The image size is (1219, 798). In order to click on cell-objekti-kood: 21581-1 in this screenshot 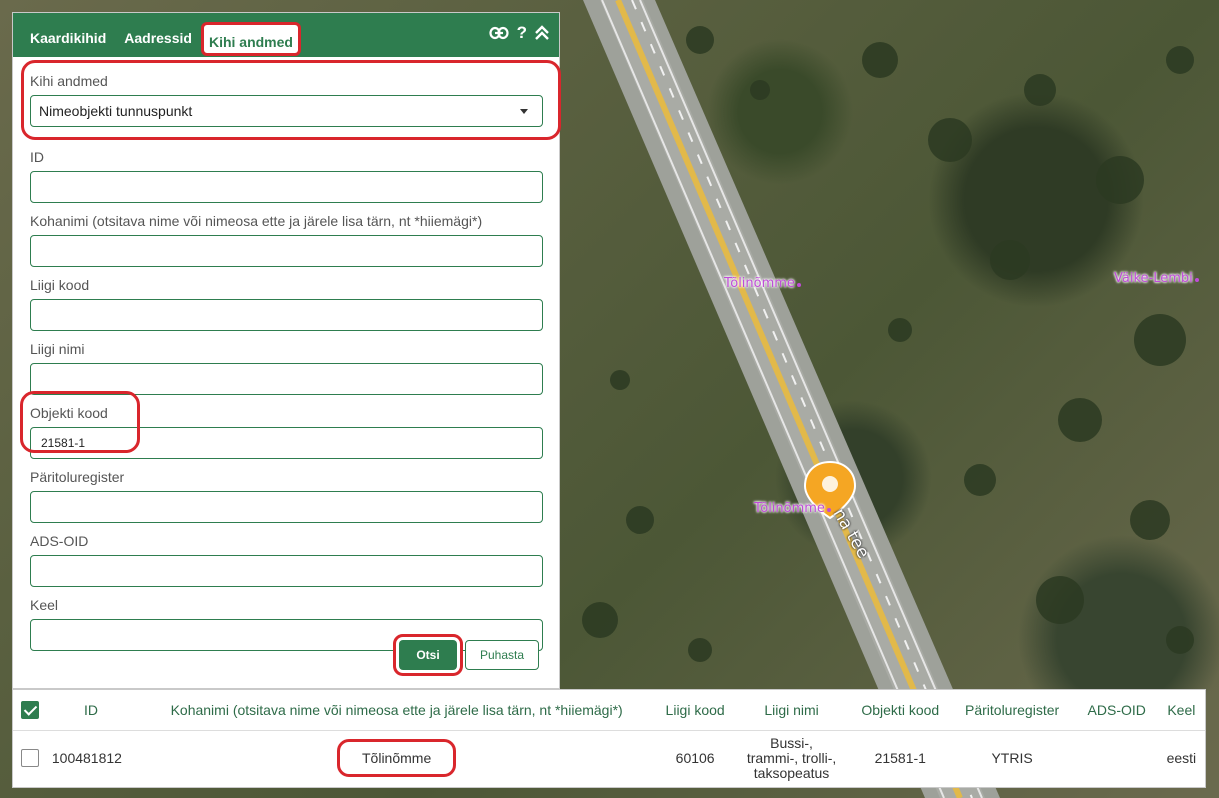, I will do `click(900, 758)`.